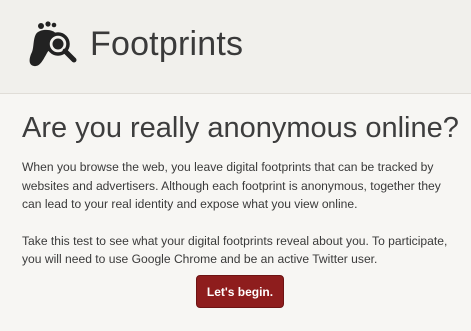 Image resolution: width=471 pixels, height=331 pixels. Describe the element at coordinates (53, 45) in the screenshot. I see `footprint-magnifier-icon` at that location.